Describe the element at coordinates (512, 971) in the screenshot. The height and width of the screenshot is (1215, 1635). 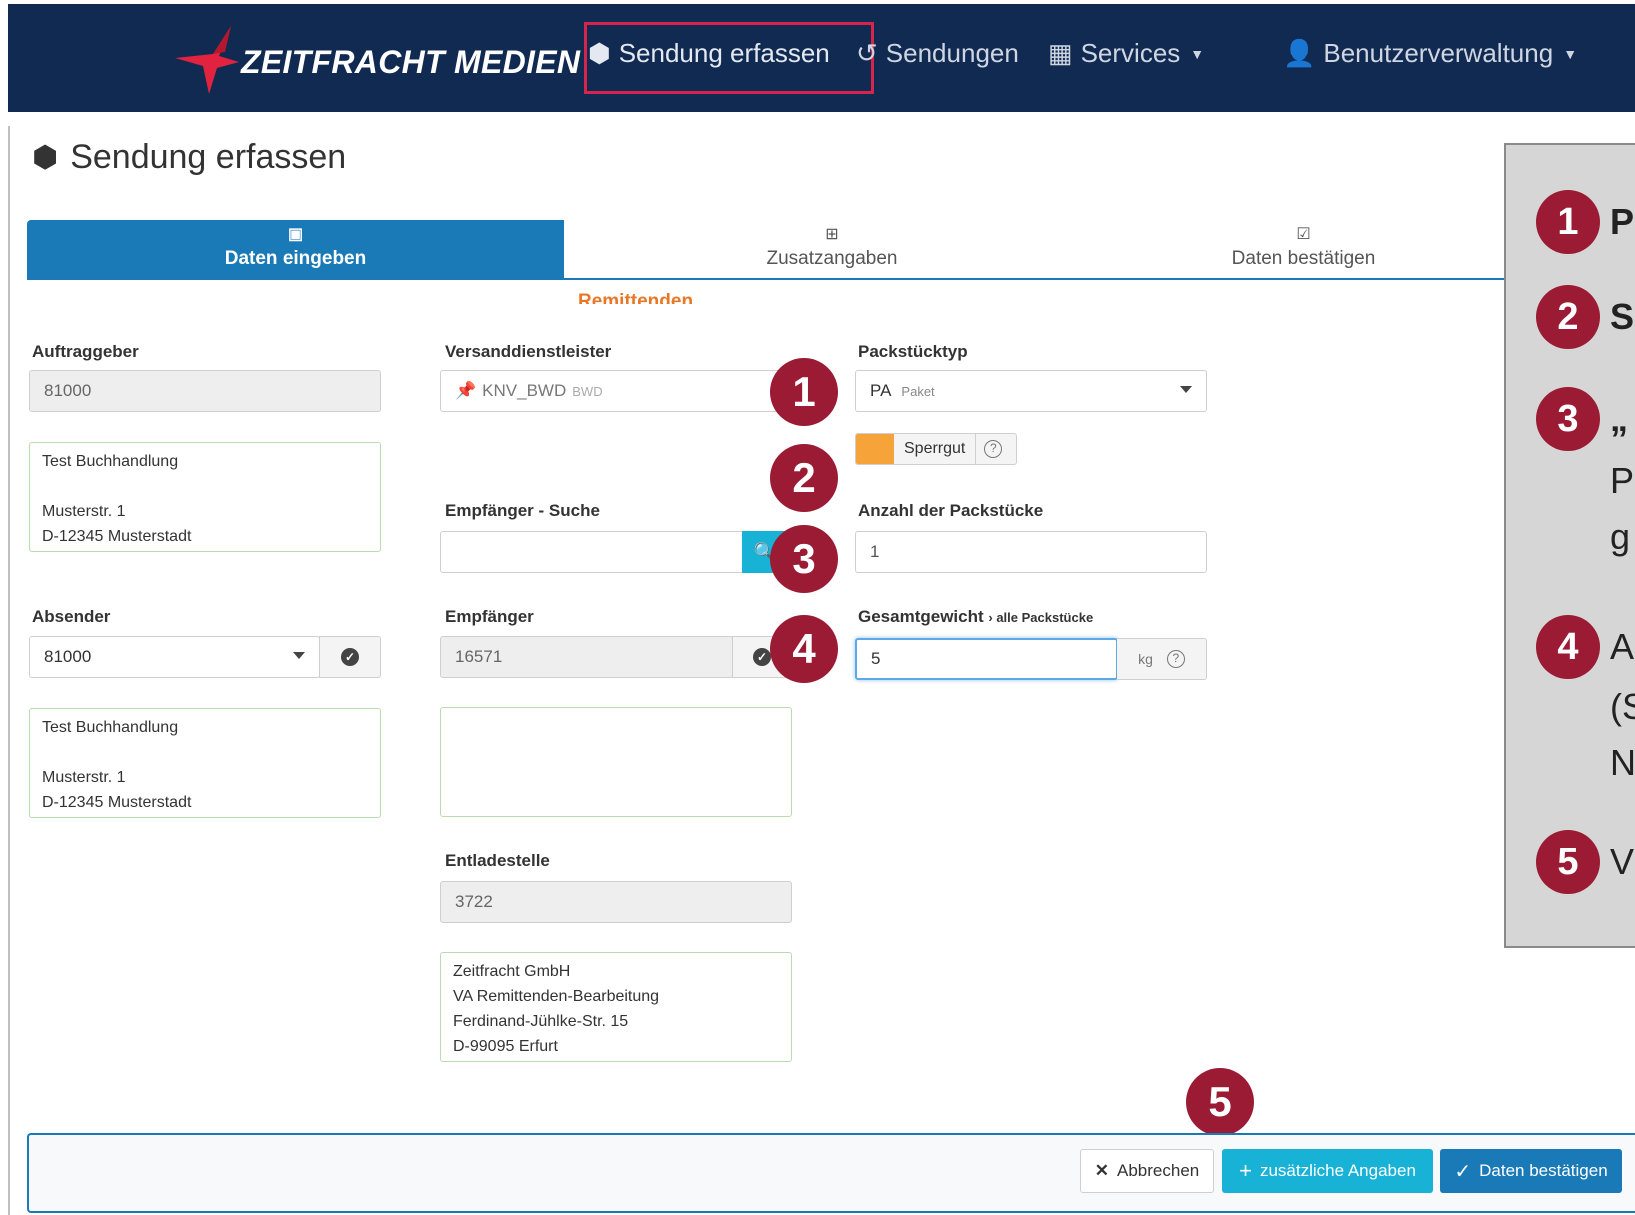
I see `address-line: Zeitfracht GmbH` at that location.